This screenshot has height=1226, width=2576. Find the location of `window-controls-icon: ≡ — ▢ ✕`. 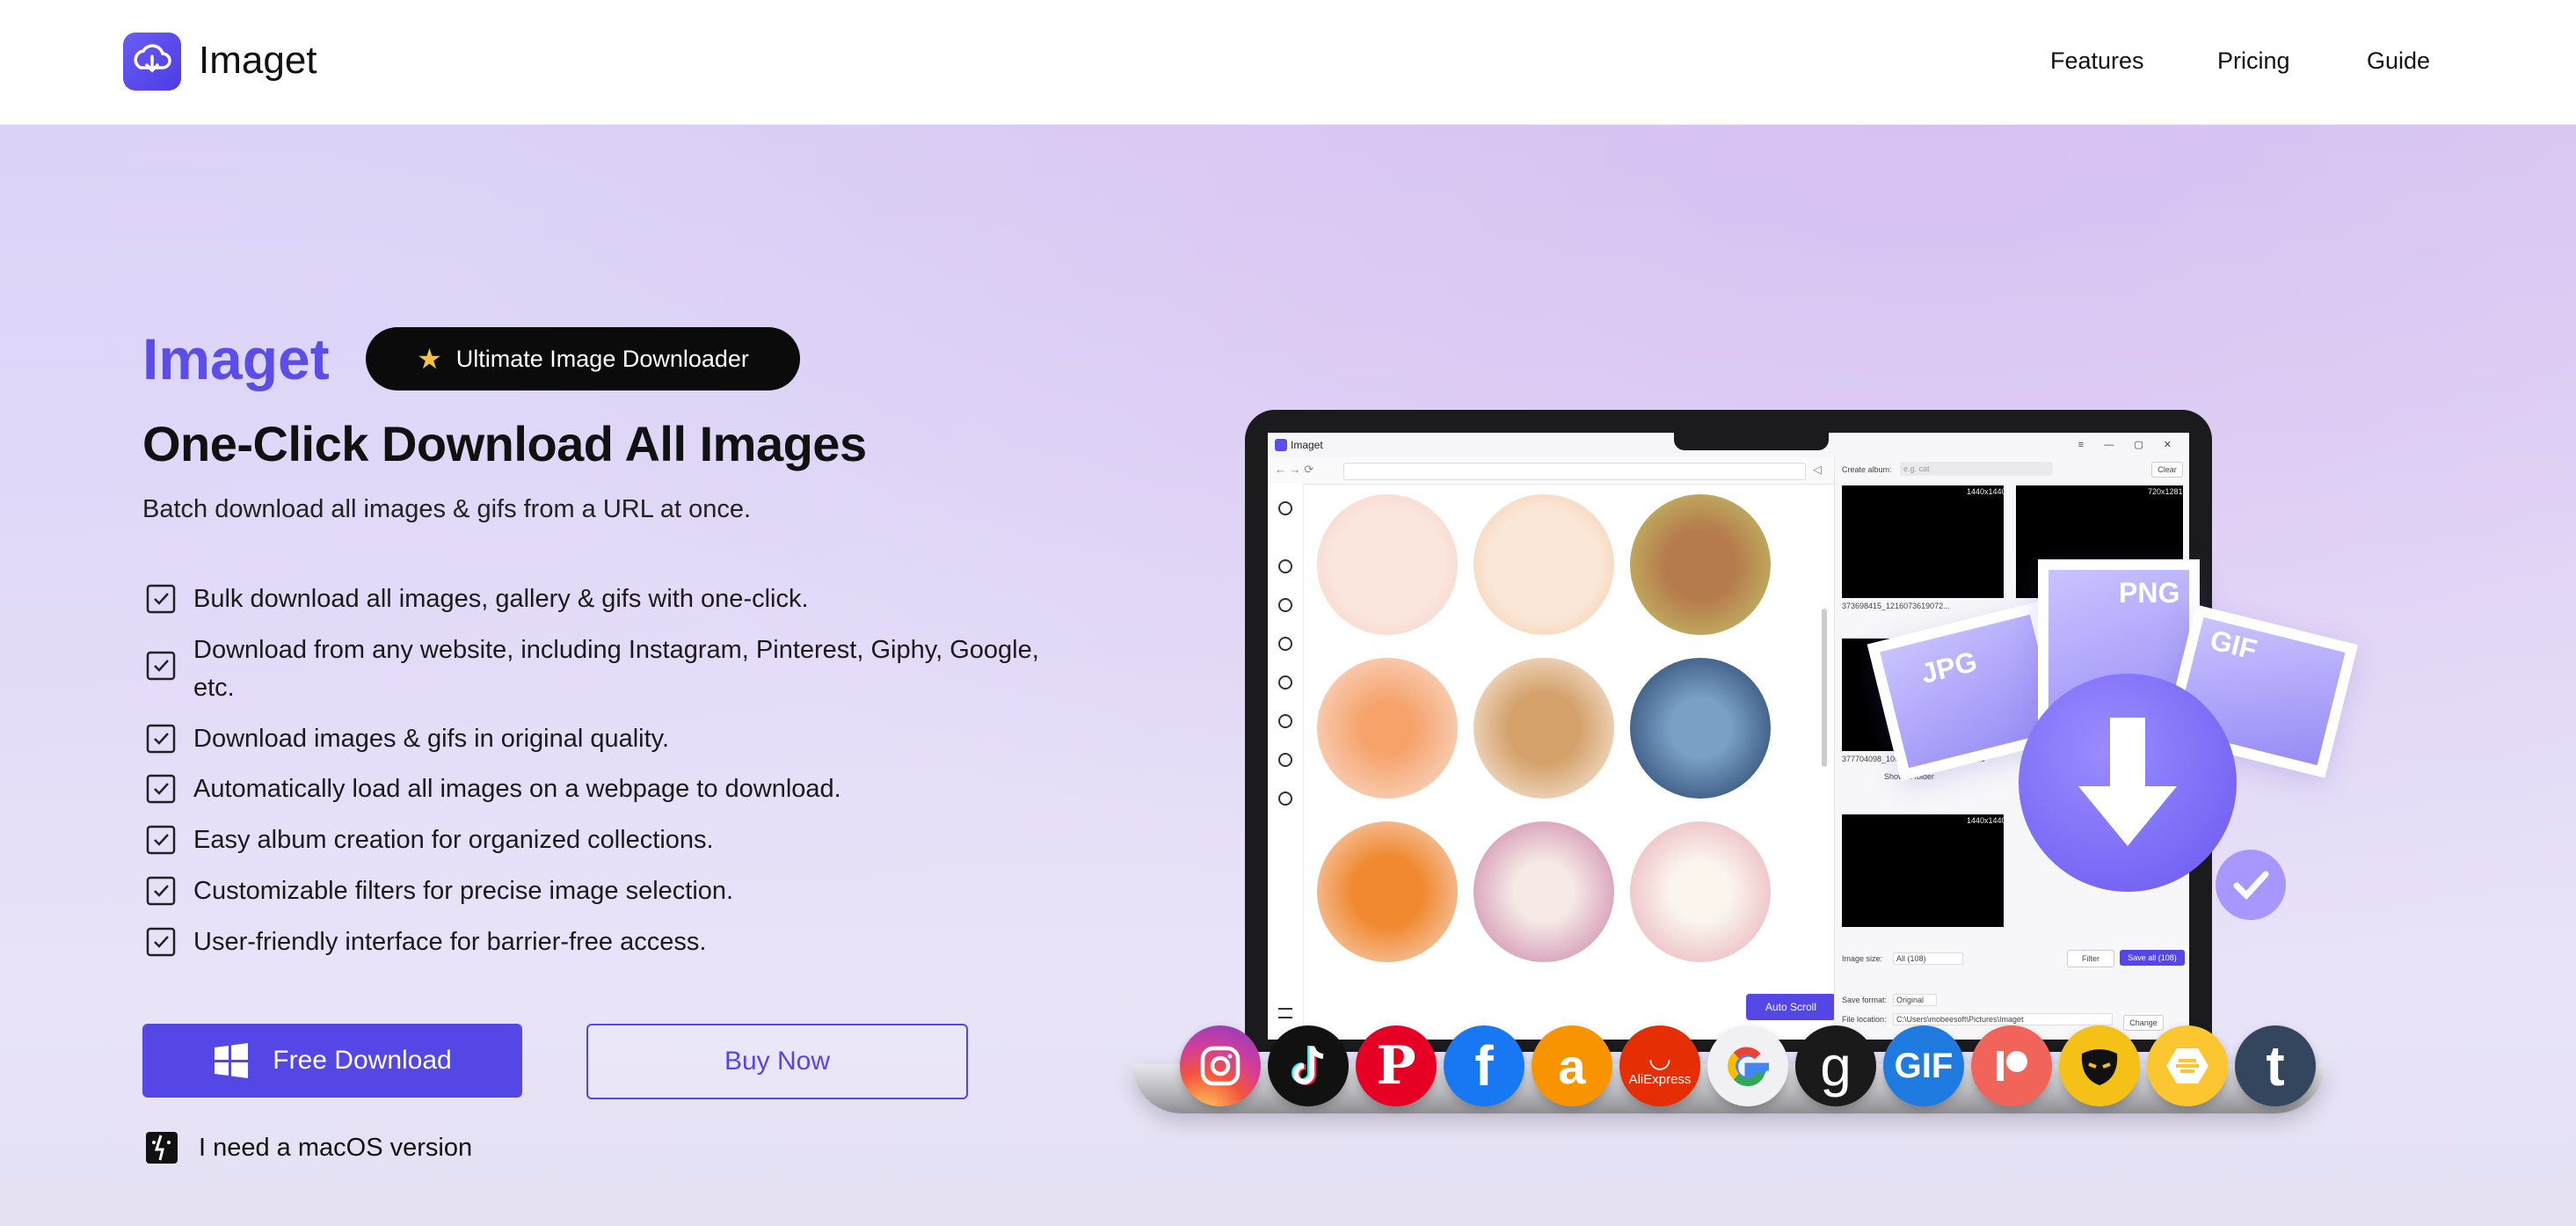

window-controls-icon: ≡ — ▢ ✕ is located at coordinates (2129, 445).